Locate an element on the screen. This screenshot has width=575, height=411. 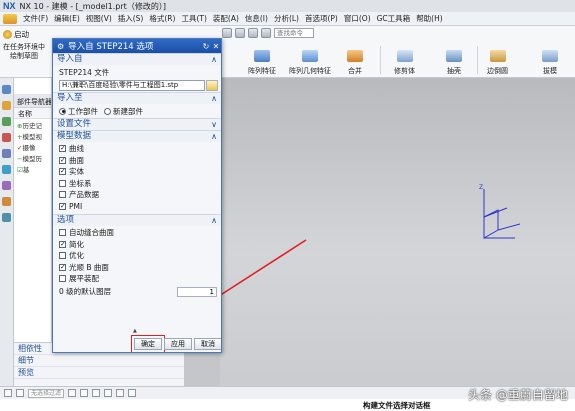
type-filter-icon is located at coordinates (20, 393).